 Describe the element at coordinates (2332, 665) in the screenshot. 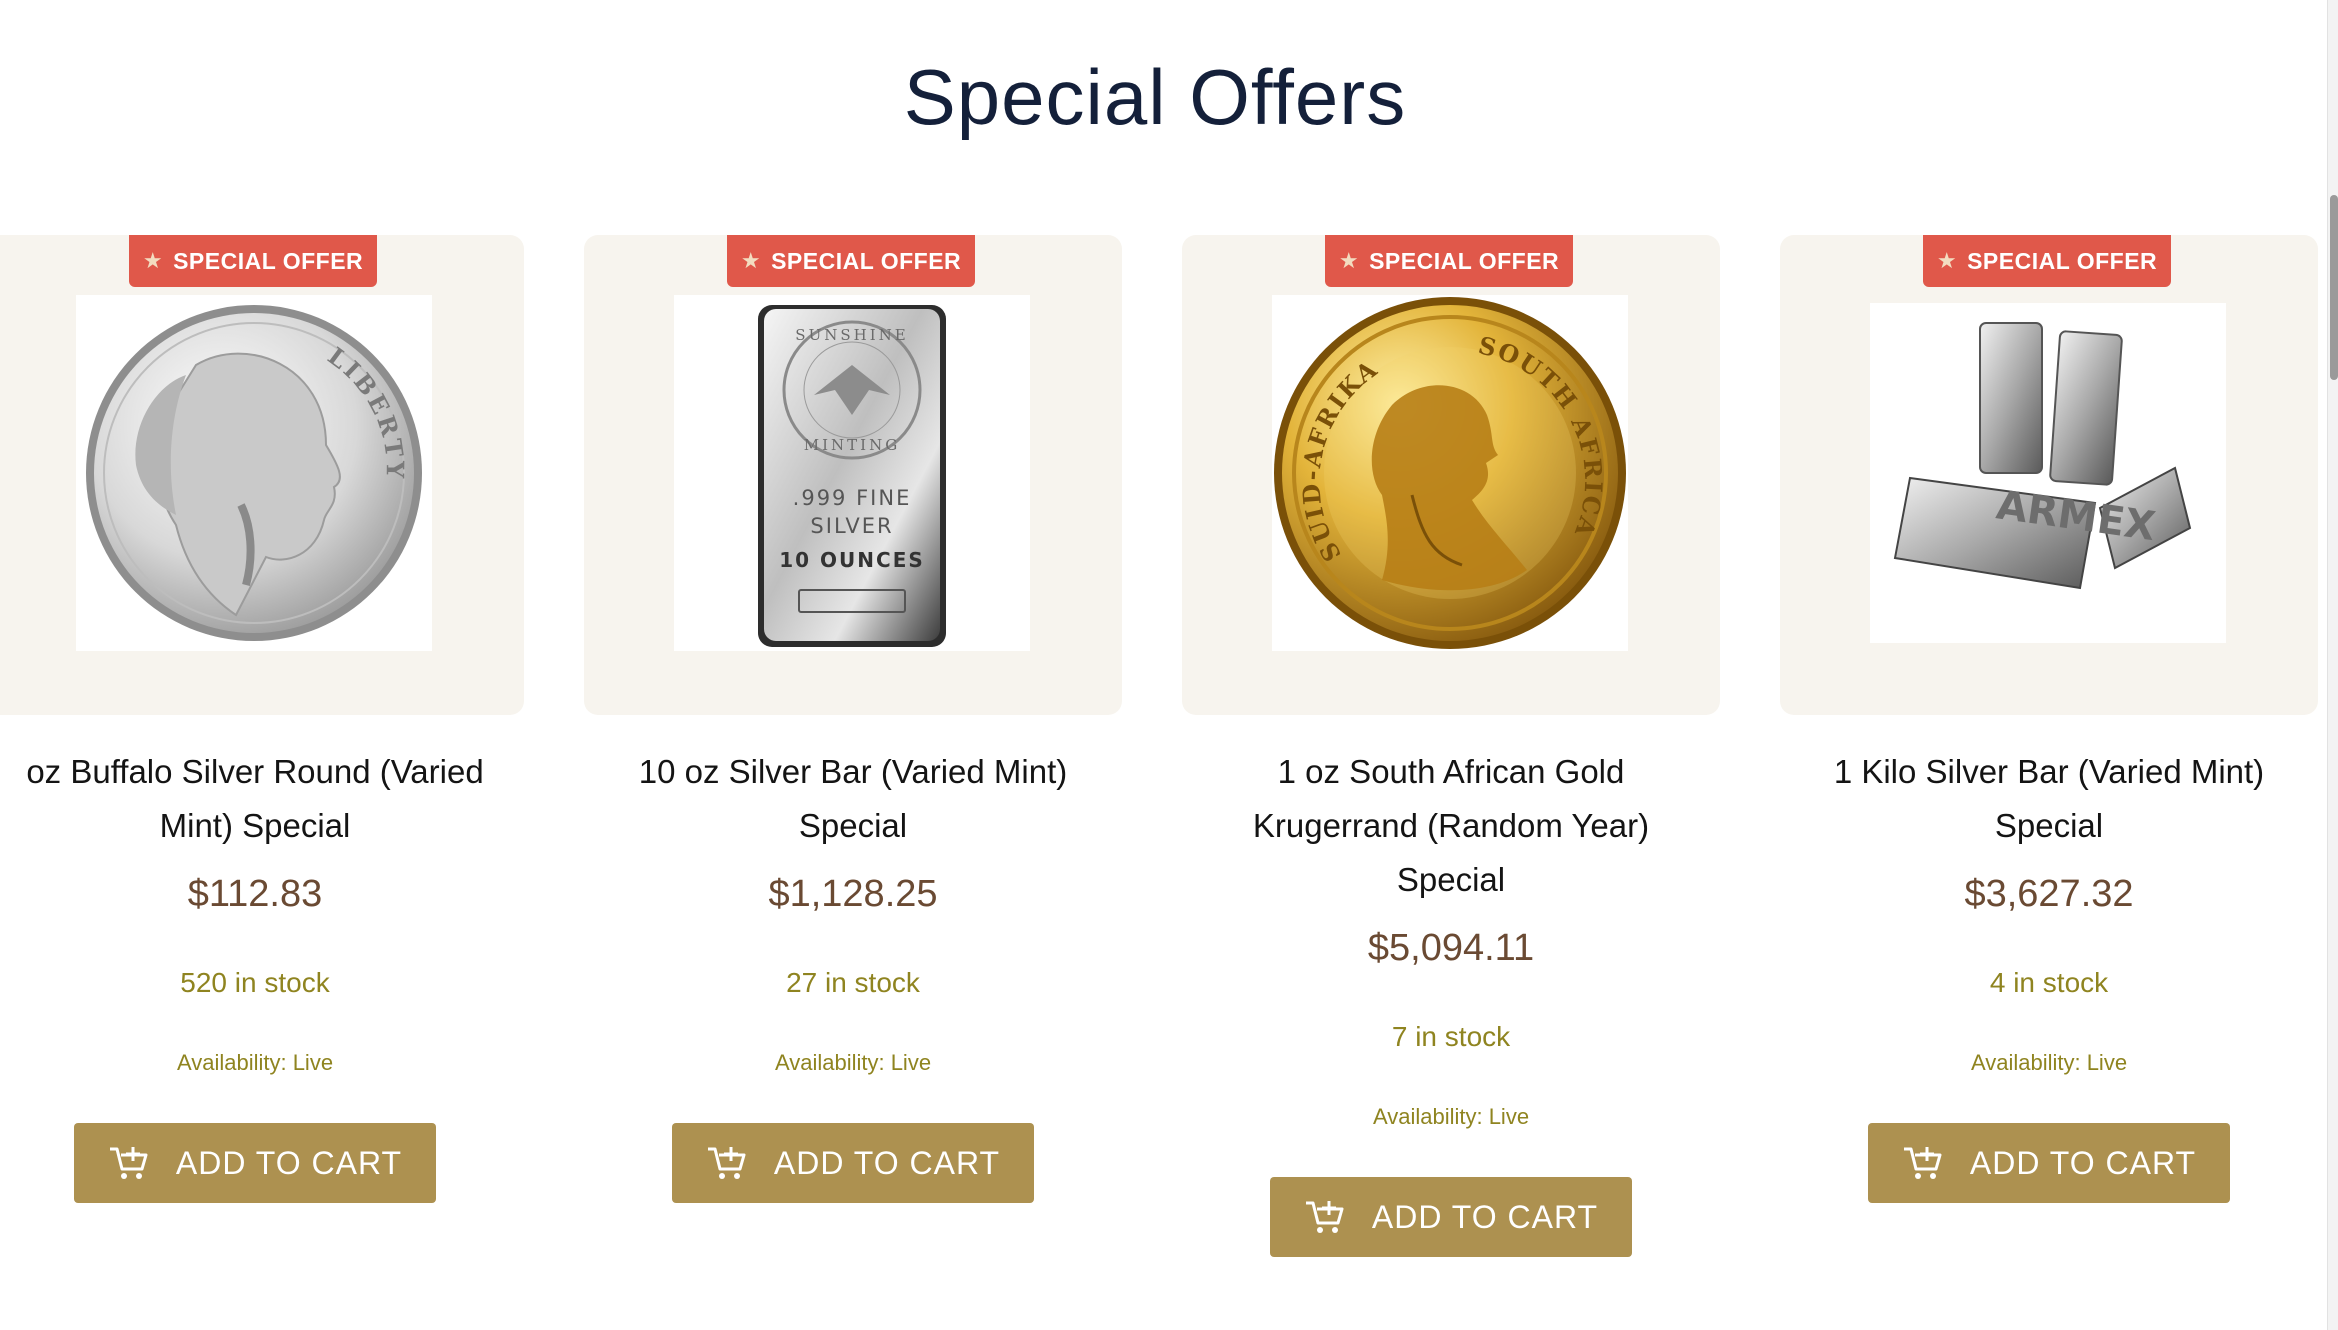

I see `page-scrollbar` at that location.